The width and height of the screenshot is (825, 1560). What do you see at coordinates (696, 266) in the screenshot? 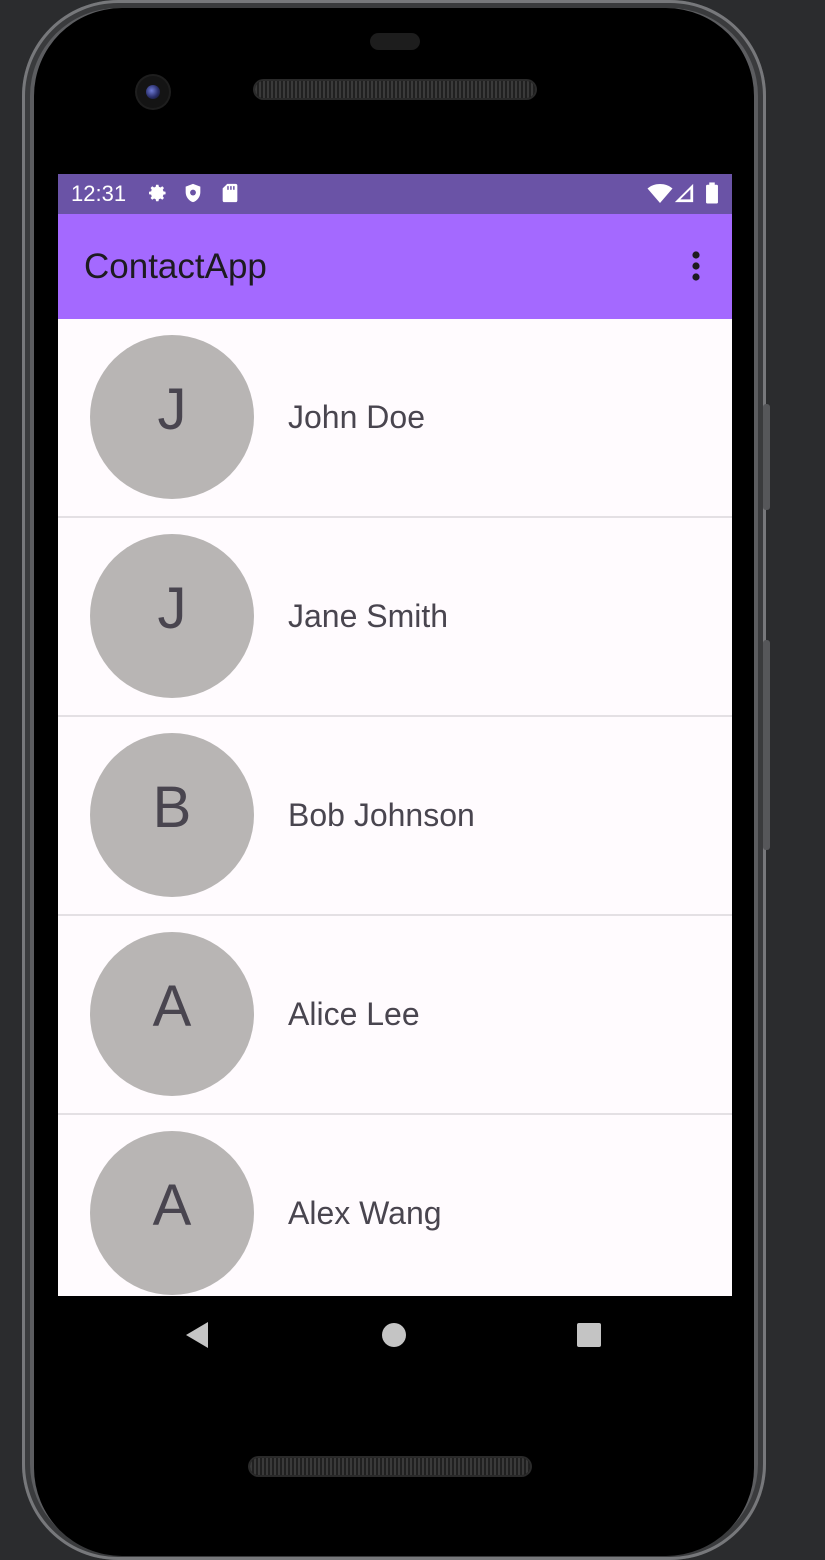
I see `more-vert-icon` at bounding box center [696, 266].